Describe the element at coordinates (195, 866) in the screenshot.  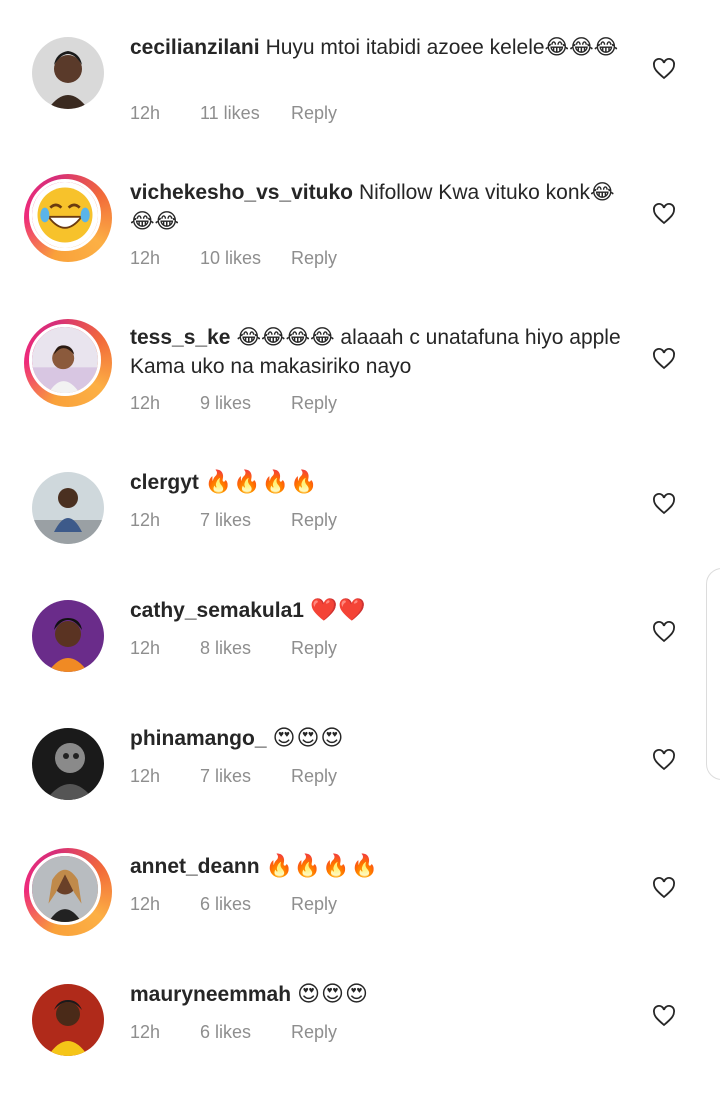
I see `comment-username: annet_deann` at that location.